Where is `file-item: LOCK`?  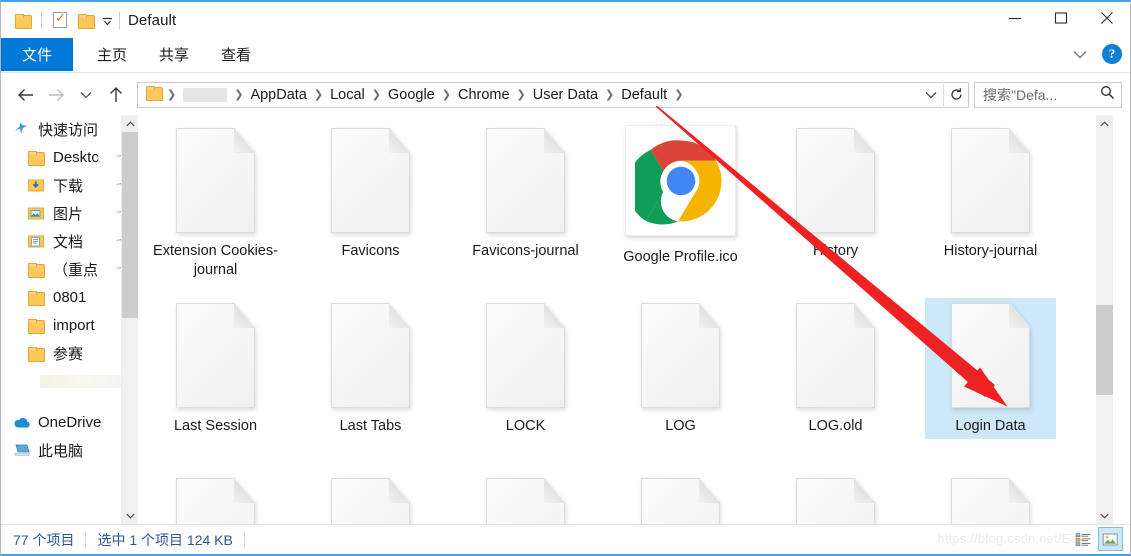
file-item: LOCK is located at coordinates (525, 377).